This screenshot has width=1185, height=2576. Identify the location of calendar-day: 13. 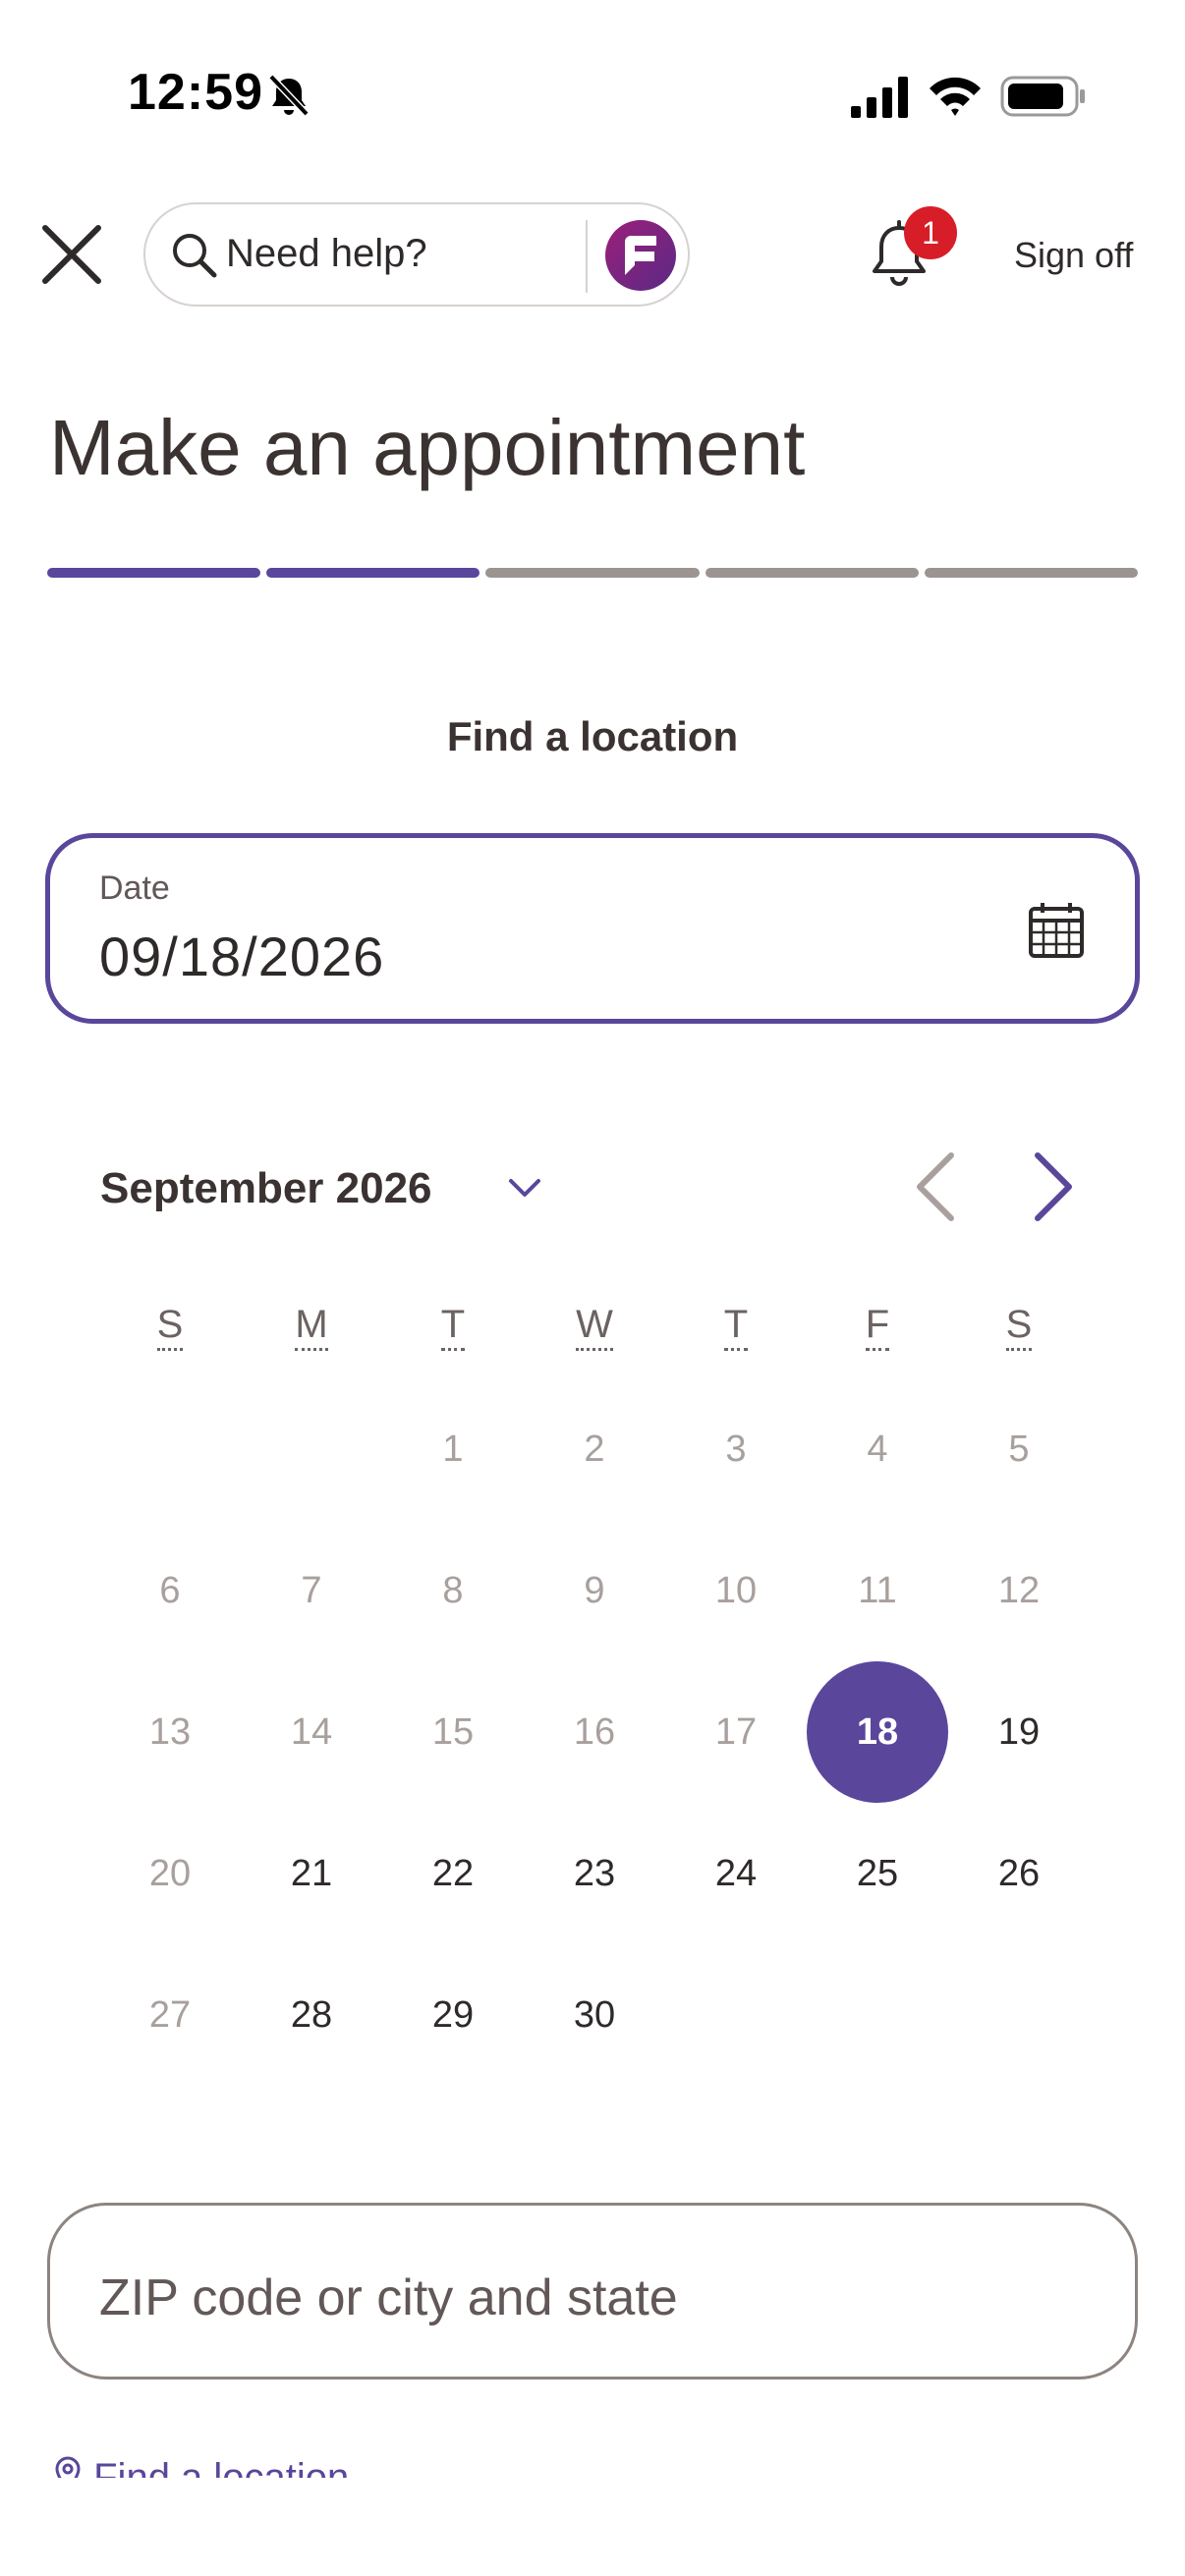
(170, 1732).